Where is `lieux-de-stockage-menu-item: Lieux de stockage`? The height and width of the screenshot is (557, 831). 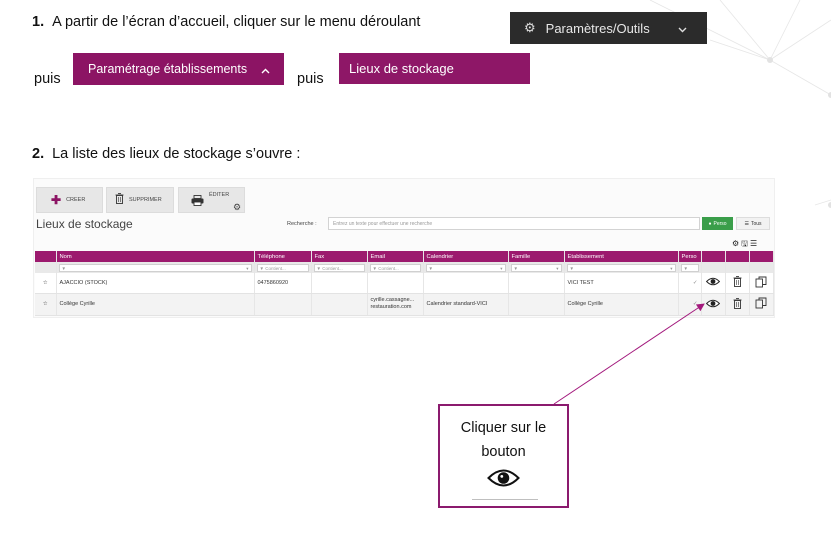 lieux-de-stockage-menu-item: Lieux de stockage is located at coordinates (434, 68).